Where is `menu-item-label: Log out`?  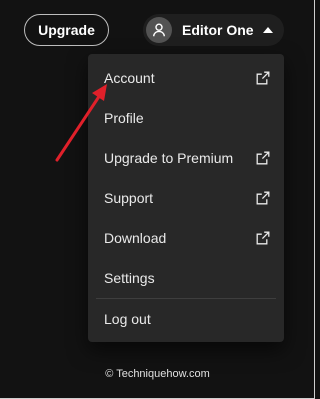
menu-item-label: Log out is located at coordinates (127, 319).